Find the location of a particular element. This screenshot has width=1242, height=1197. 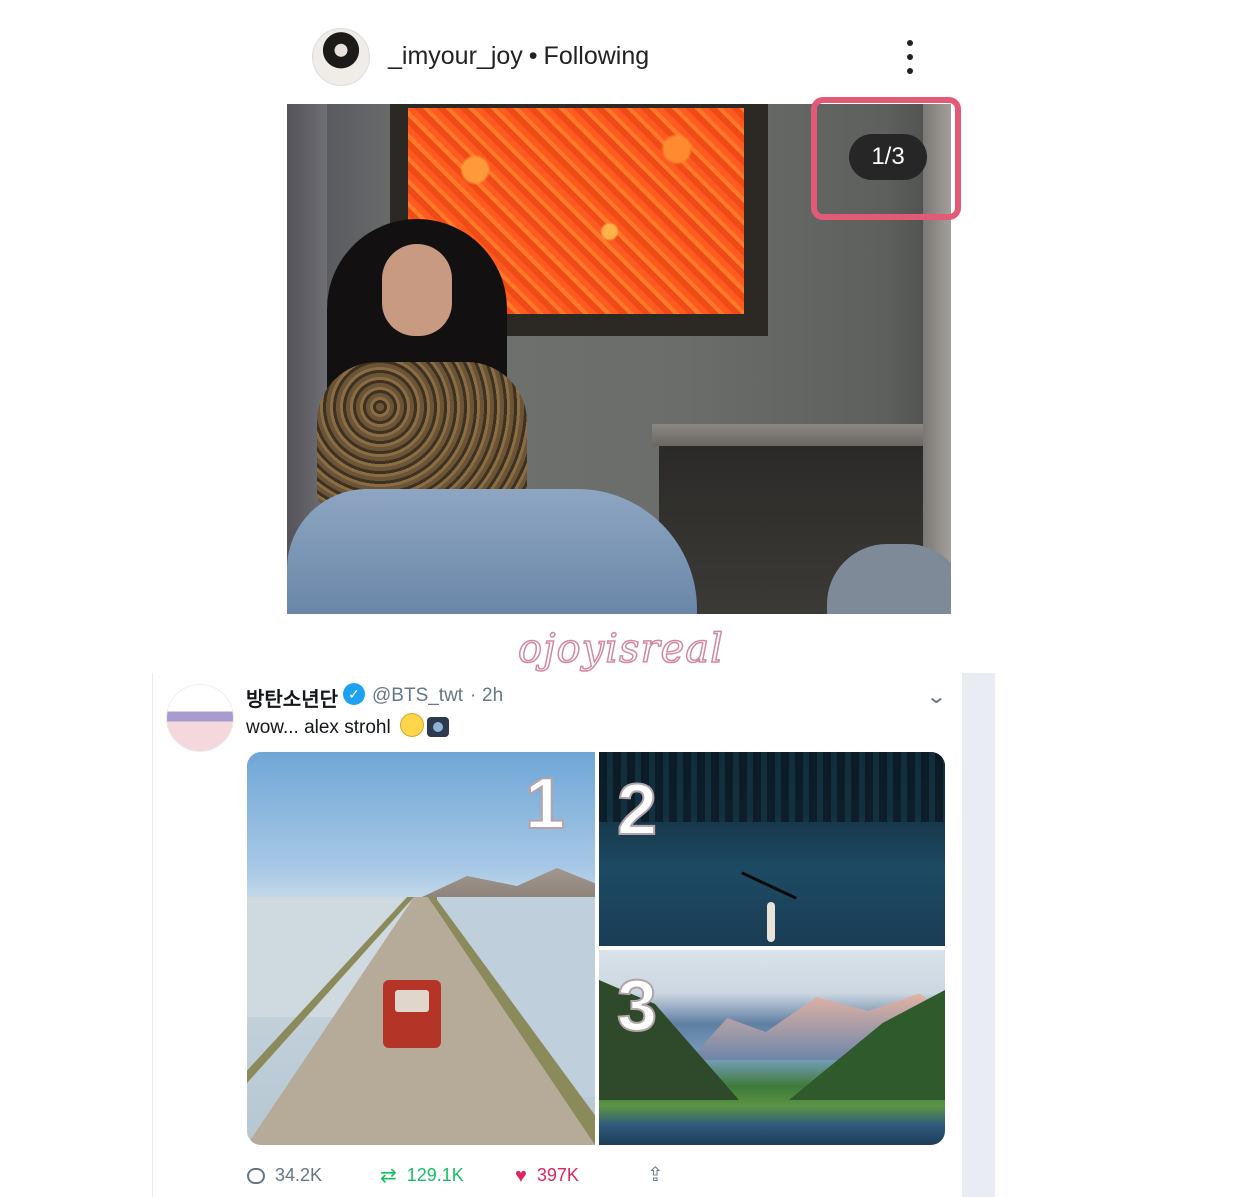

username-link: _imyour_joy is located at coordinates (455, 56).